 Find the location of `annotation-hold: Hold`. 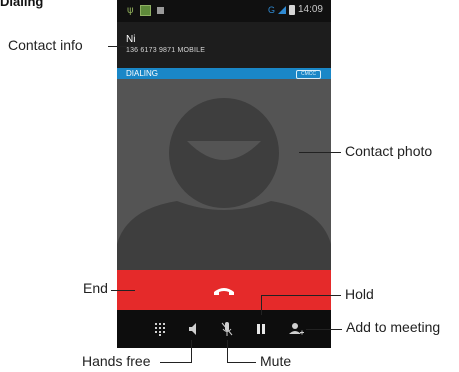

annotation-hold: Hold is located at coordinates (359, 294).